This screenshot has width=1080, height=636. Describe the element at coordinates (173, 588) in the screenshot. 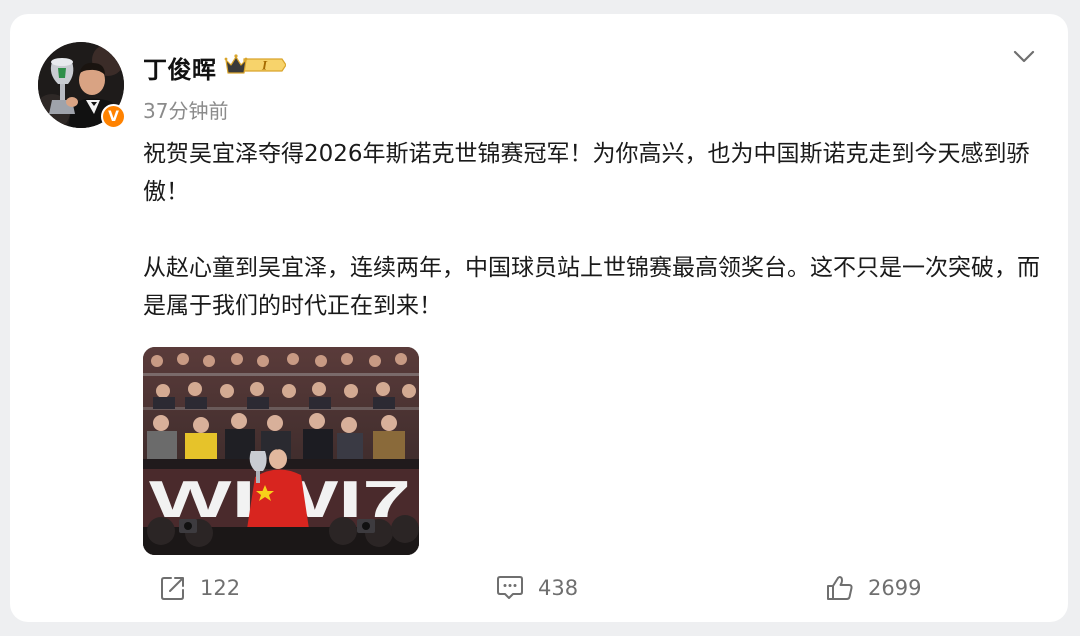

I see `share-icon` at that location.